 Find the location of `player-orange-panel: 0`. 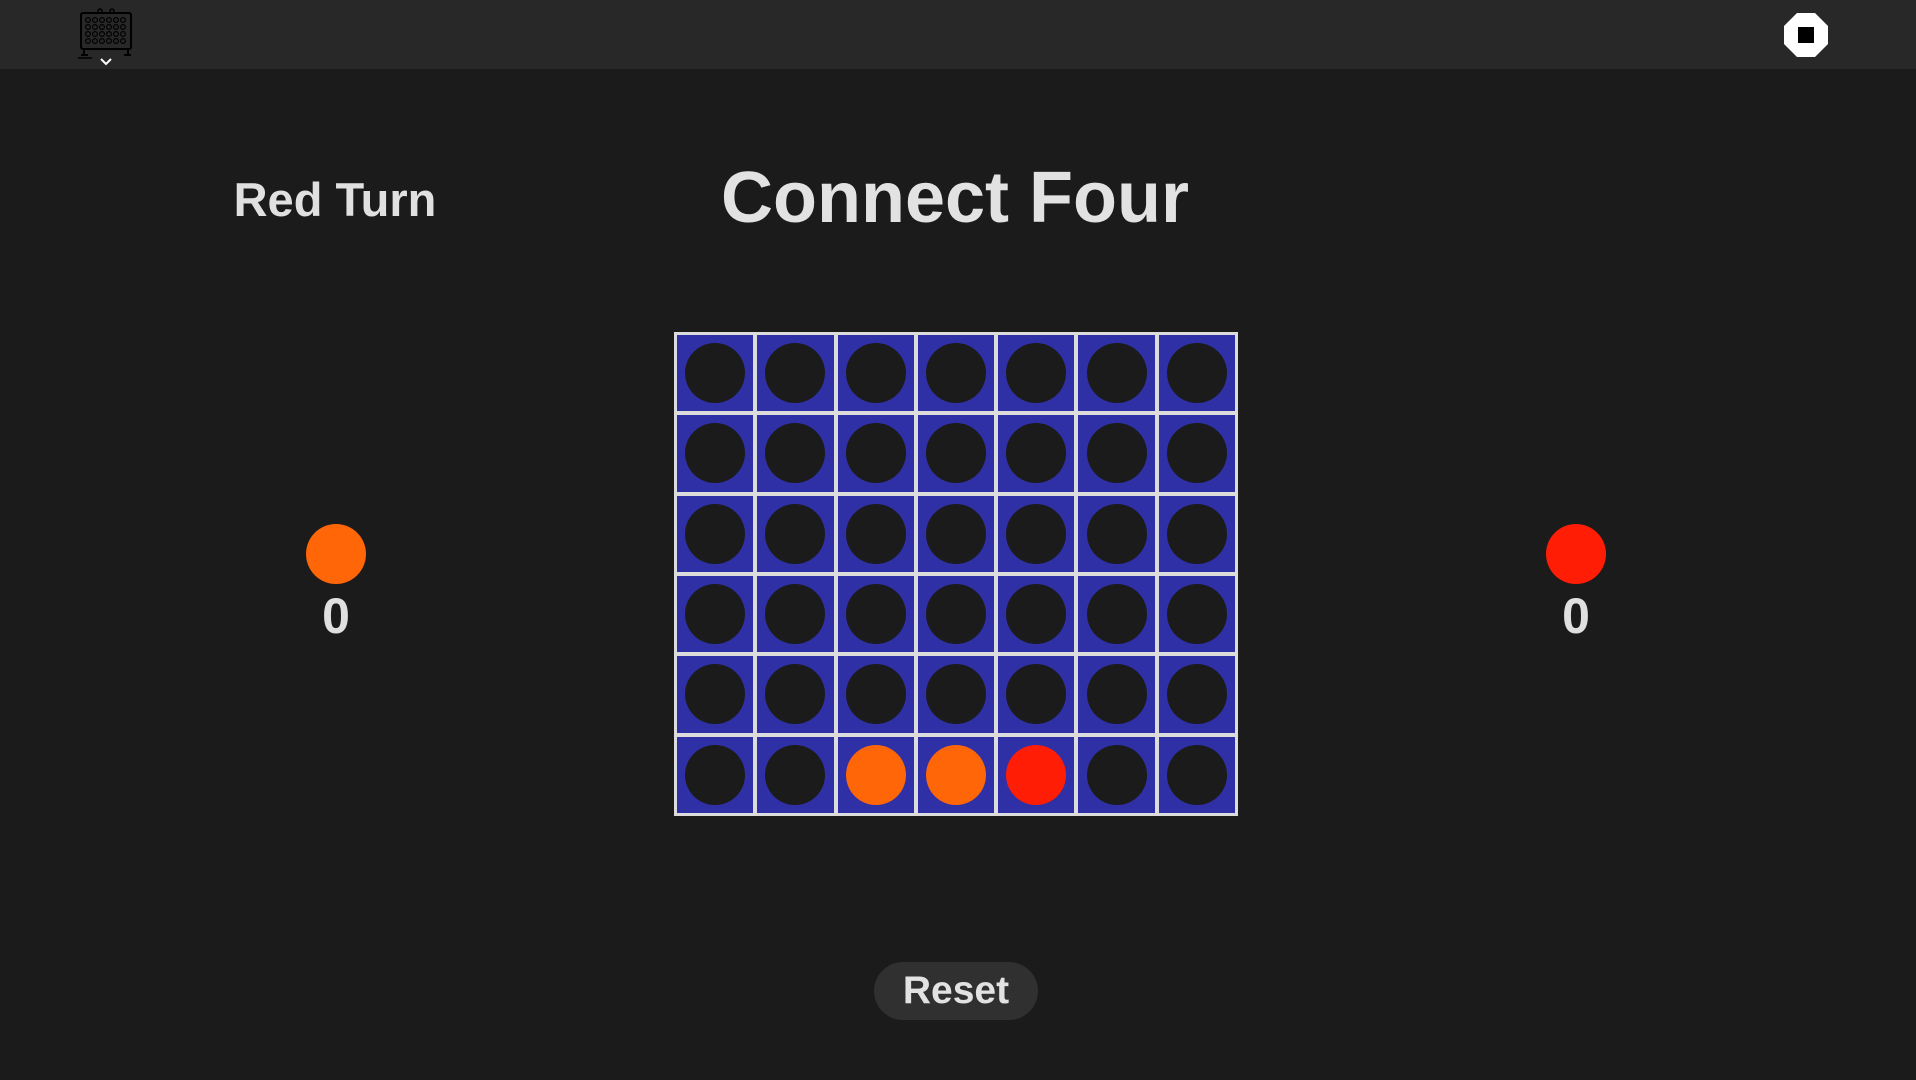

player-orange-panel: 0 is located at coordinates (336, 585).